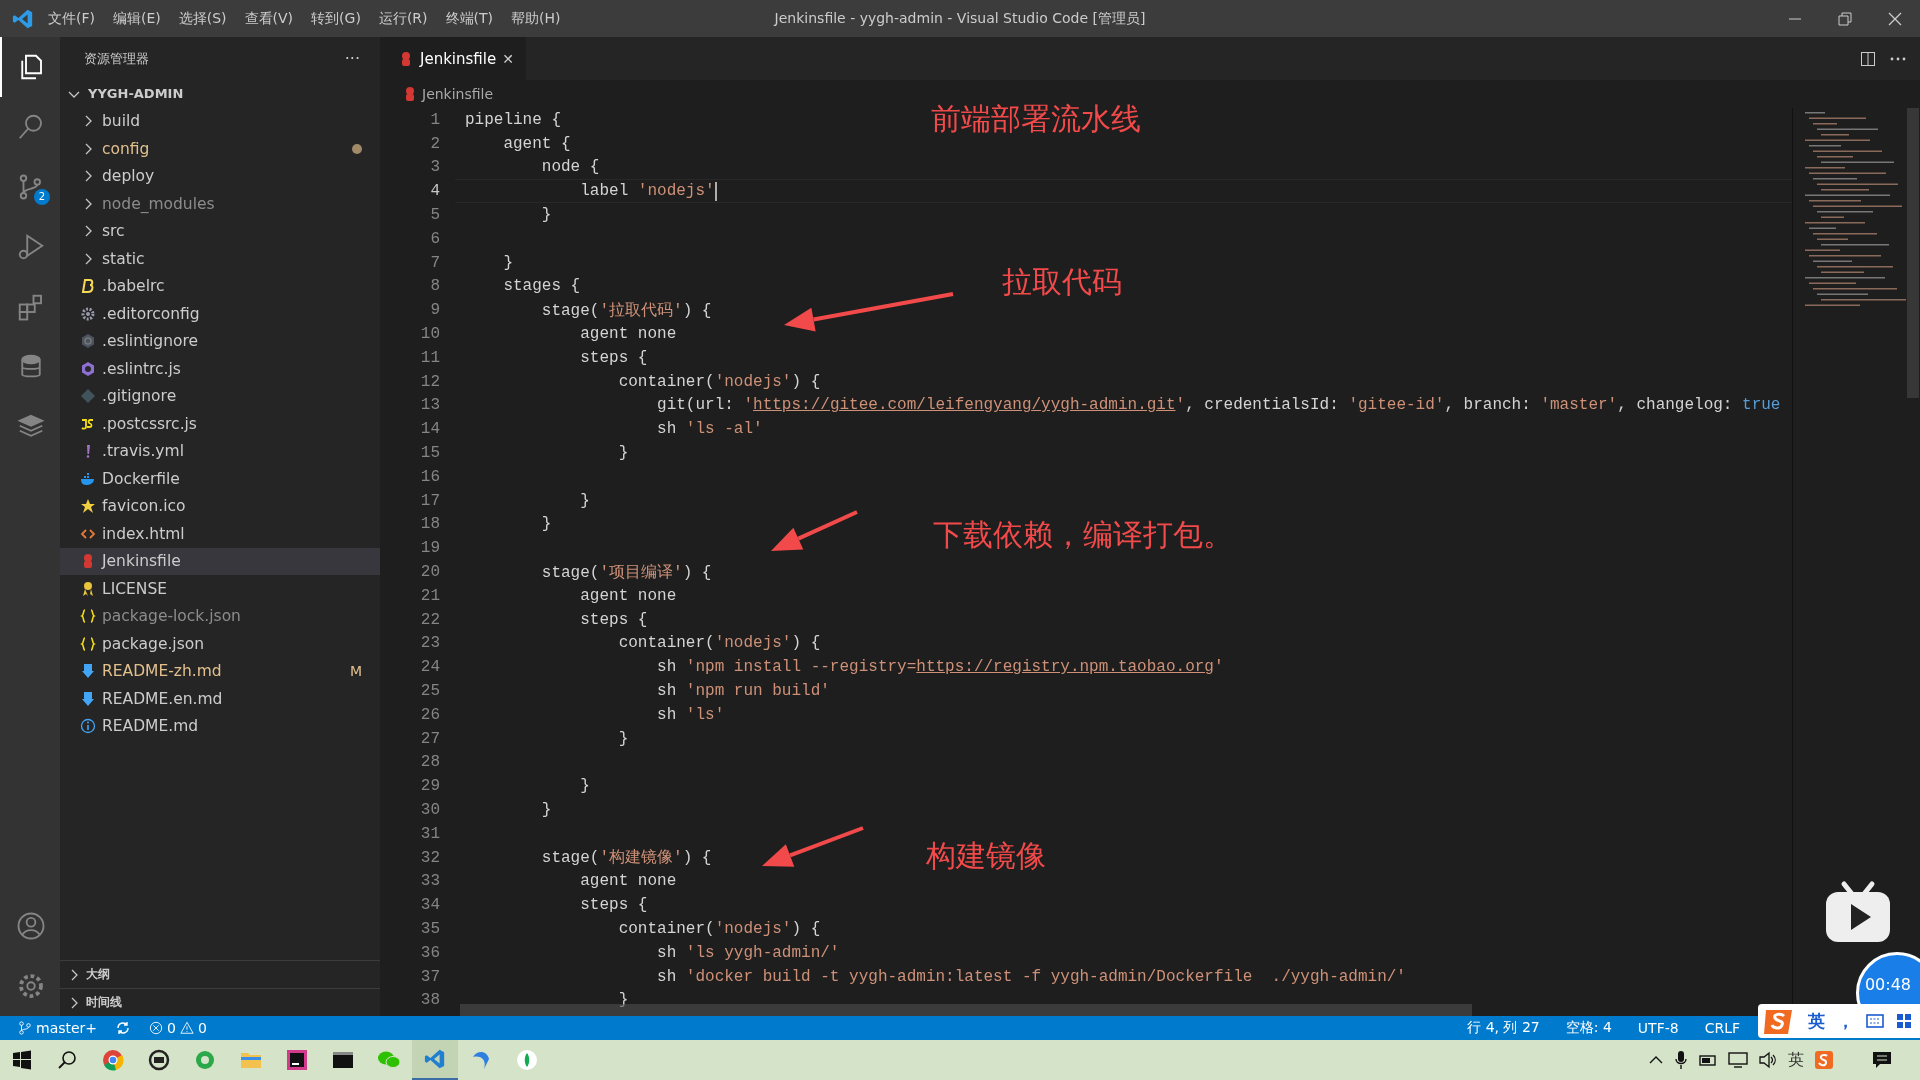 The height and width of the screenshot is (1080, 1920). Describe the element at coordinates (960, 17) in the screenshot. I see `window-title: Jenkinsfile - yygh-admin - Visual Studio Code [管理员]` at that location.